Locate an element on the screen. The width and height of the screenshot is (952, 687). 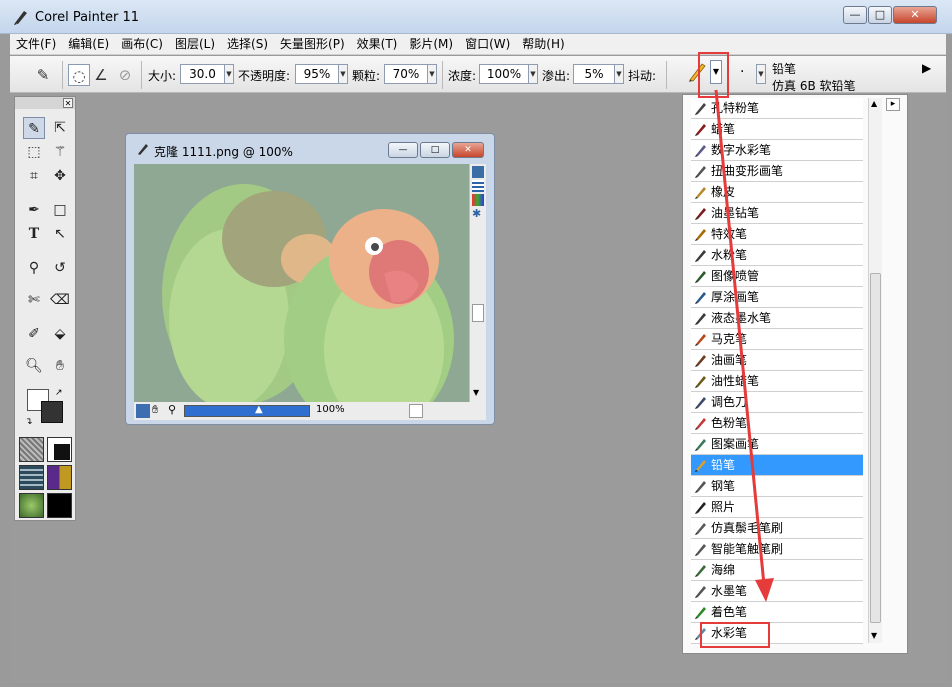
grabber-hand-icon: ✋︎ is located at coordinates (60, 366).